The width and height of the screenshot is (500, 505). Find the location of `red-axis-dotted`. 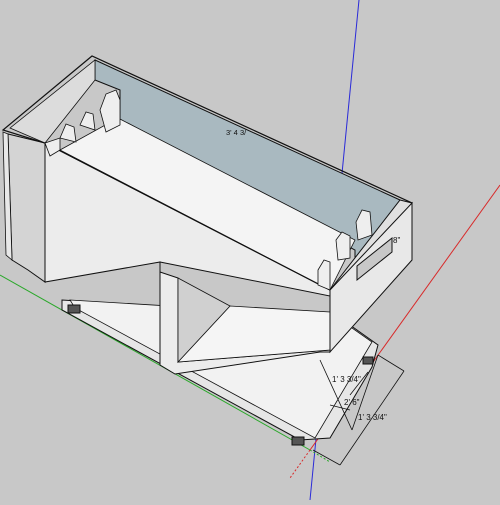

red-axis-dotted is located at coordinates (300, 464).